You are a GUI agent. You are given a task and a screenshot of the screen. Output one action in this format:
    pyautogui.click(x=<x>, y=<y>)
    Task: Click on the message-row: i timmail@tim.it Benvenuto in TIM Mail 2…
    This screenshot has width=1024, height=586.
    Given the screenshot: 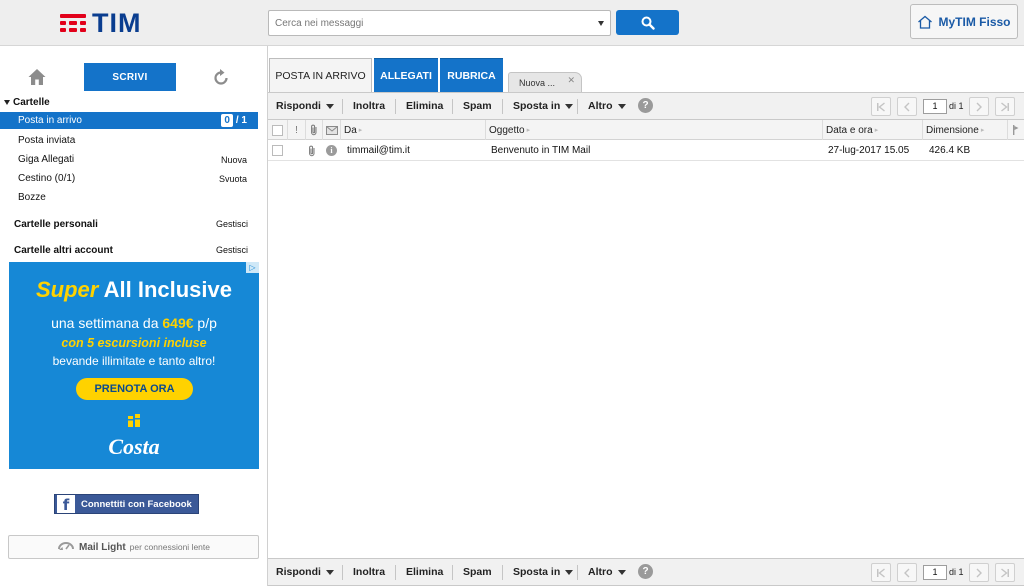 What is the action you would take?
    pyautogui.click(x=646, y=150)
    